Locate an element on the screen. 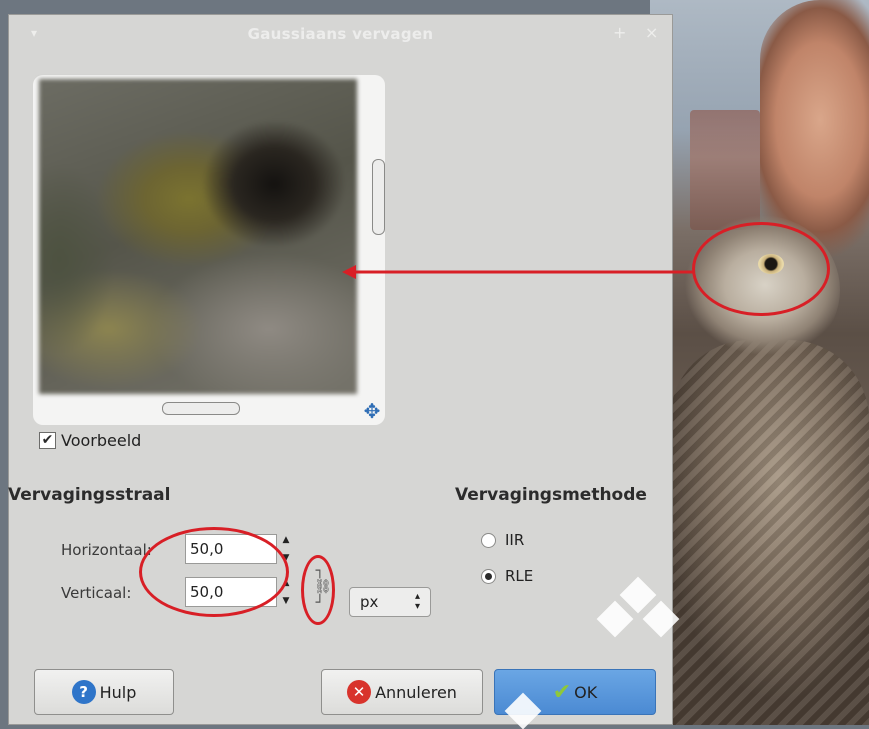 The image size is (869, 729). ok-check-icon: ✔ is located at coordinates (562, 692).